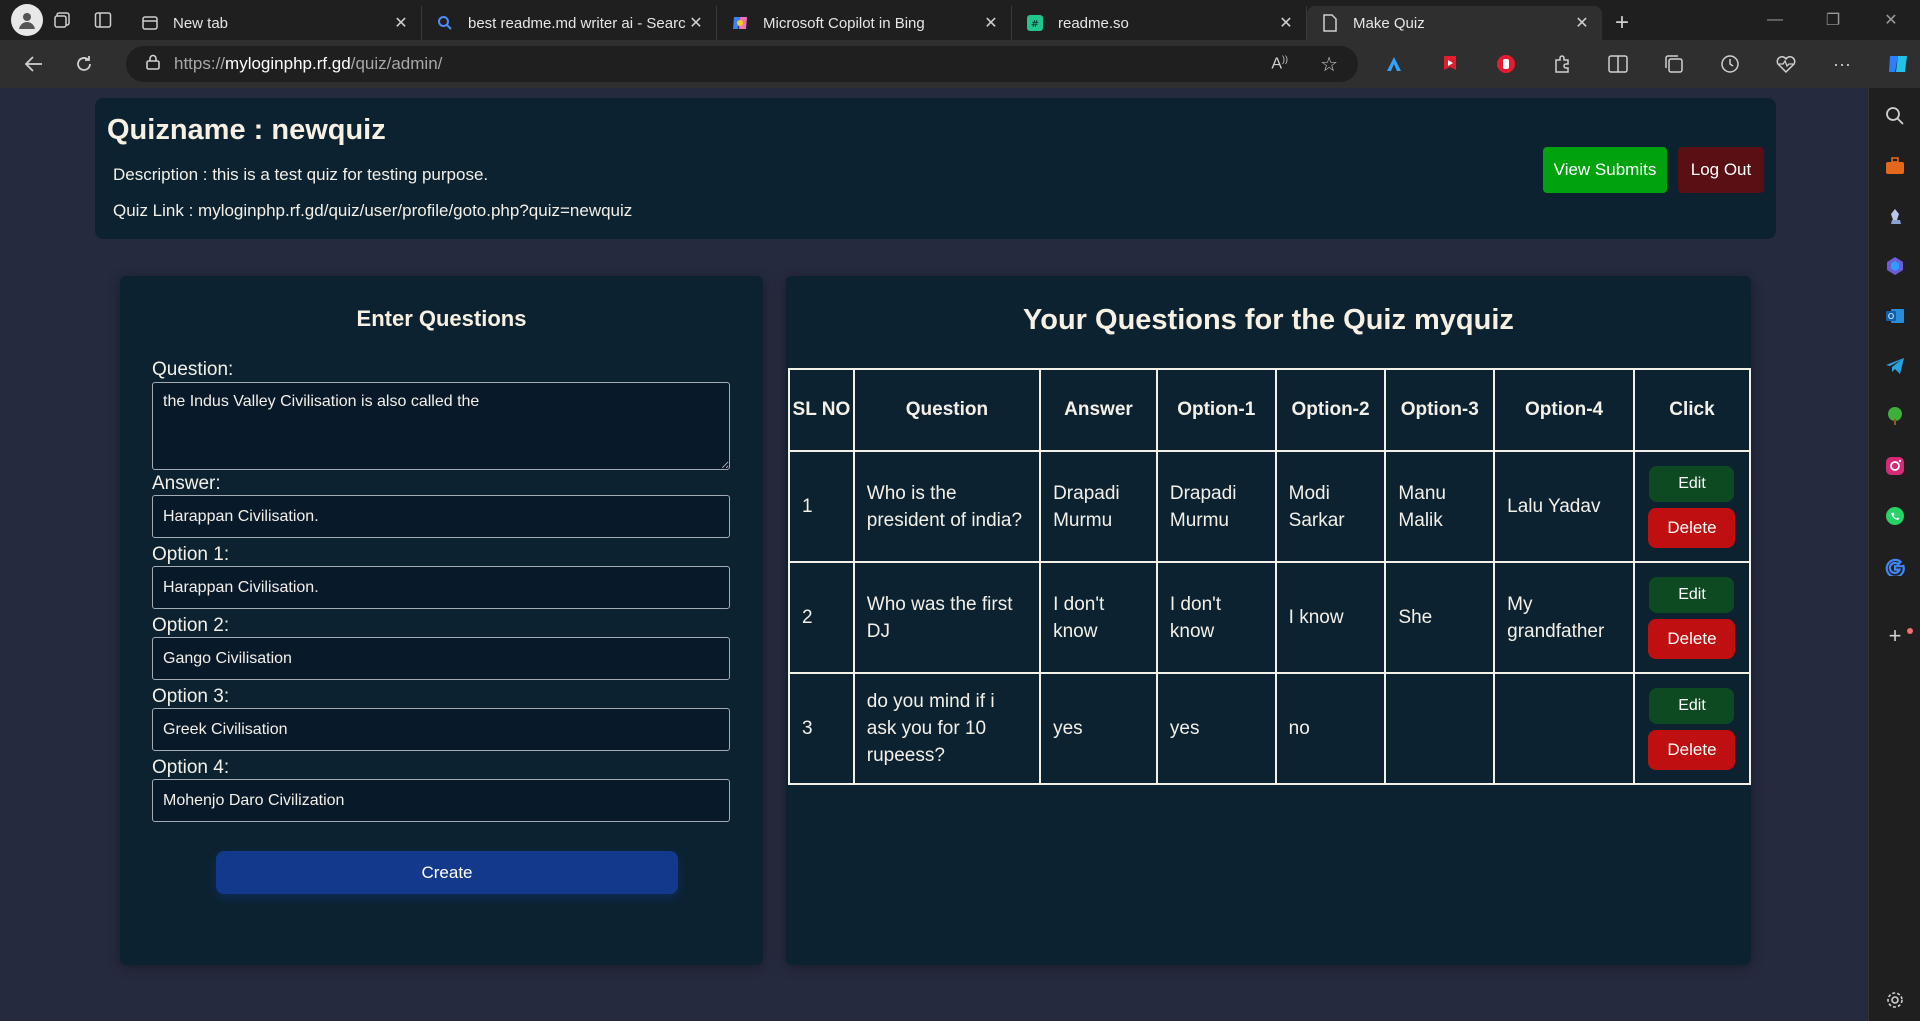 The image size is (1920, 1021). Describe the element at coordinates (441, 800) in the screenshot. I see `option4-input` at that location.